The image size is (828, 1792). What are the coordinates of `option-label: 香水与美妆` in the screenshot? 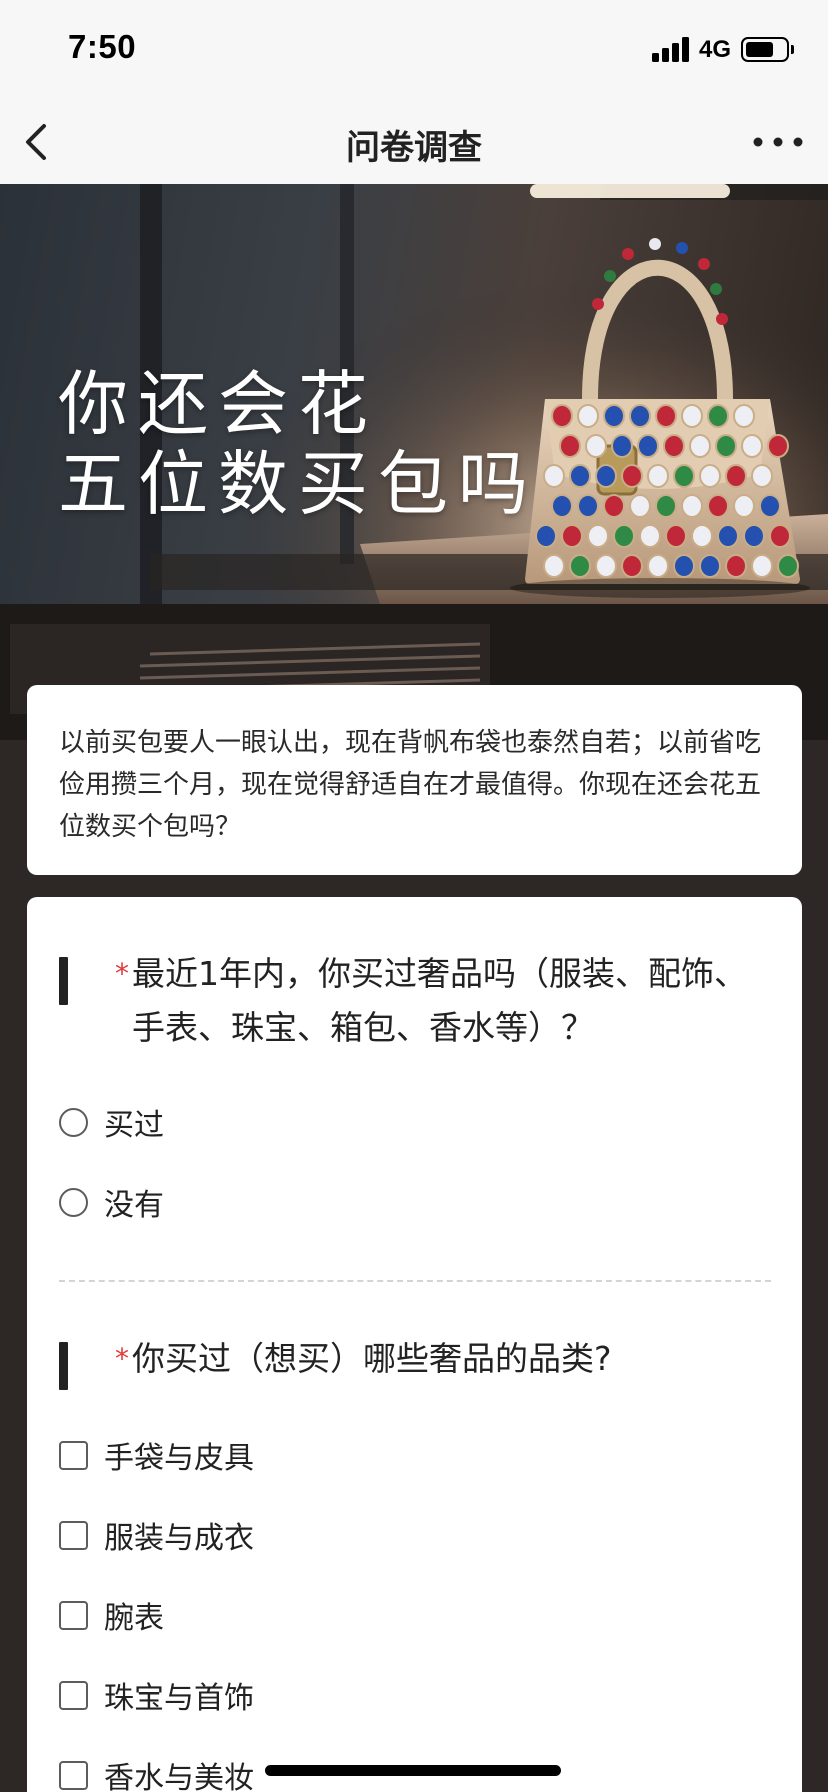 It's located at (179, 1776).